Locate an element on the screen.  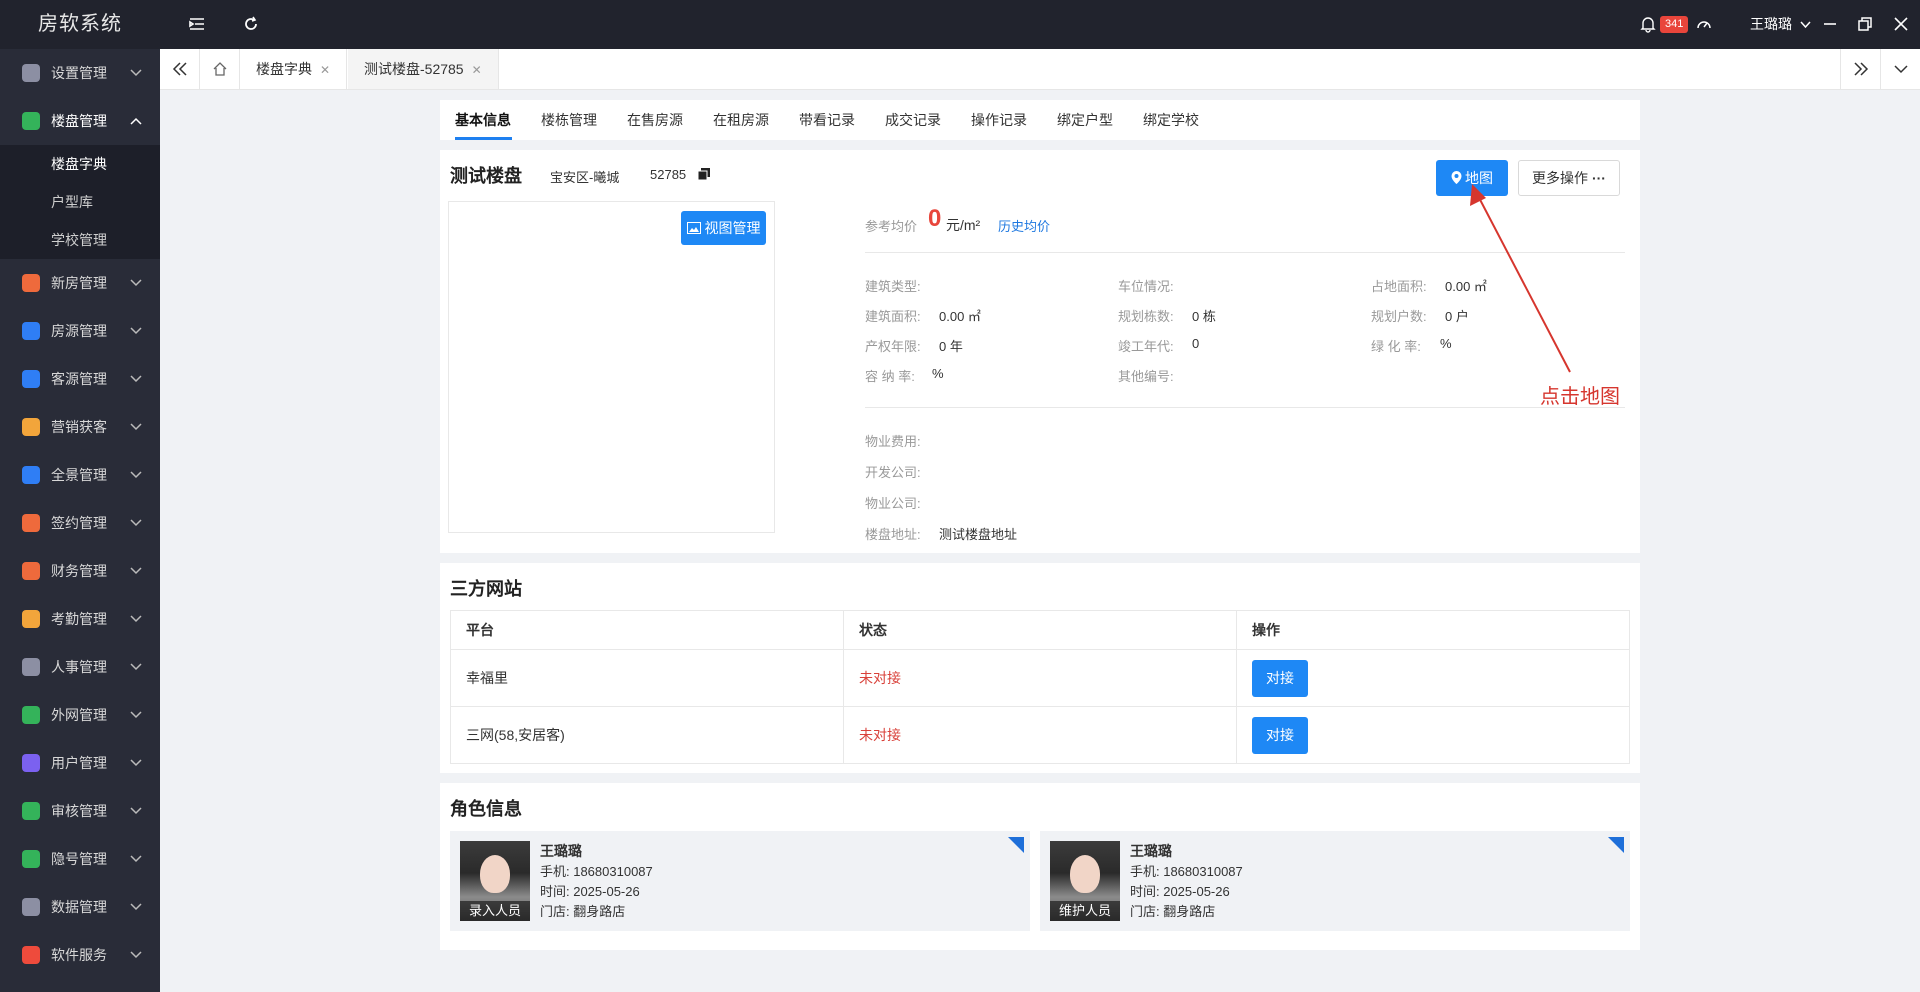
tab-home-button is located at coordinates (220, 69).